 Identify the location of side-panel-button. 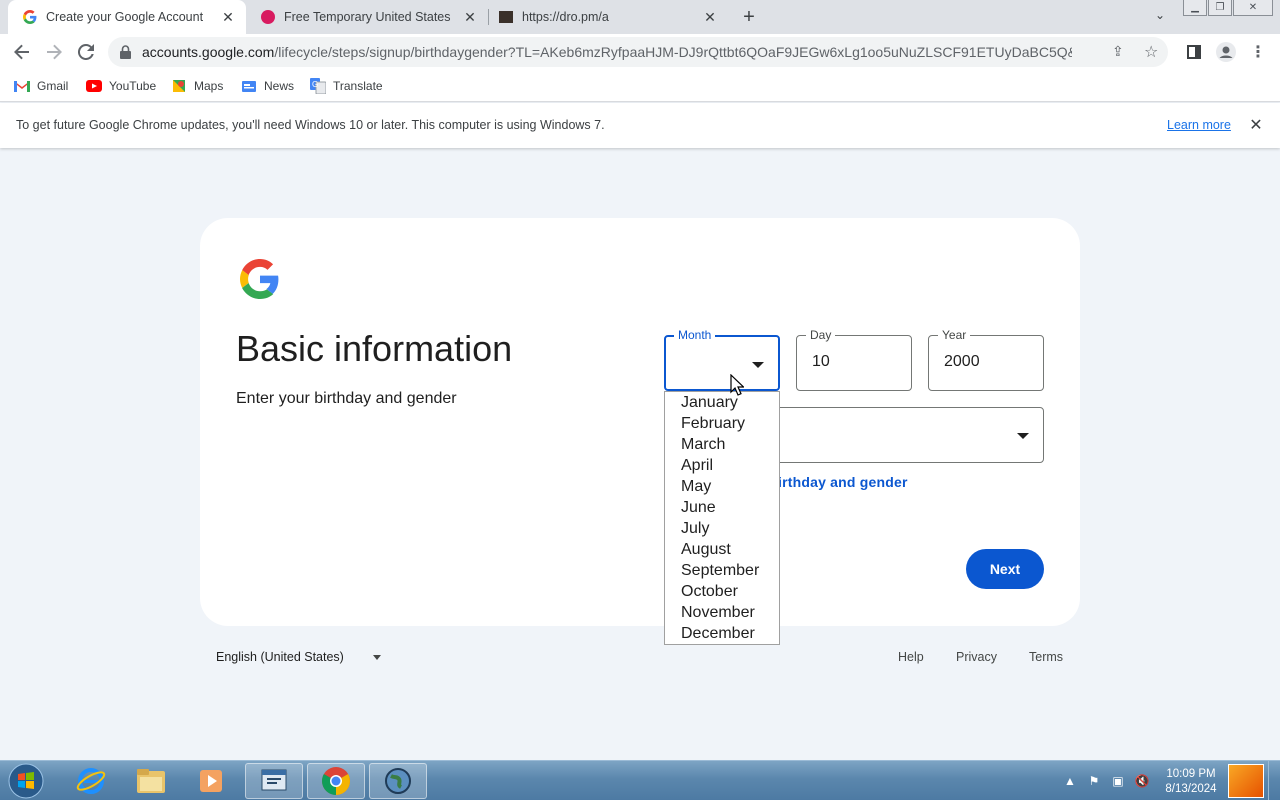
(1194, 52).